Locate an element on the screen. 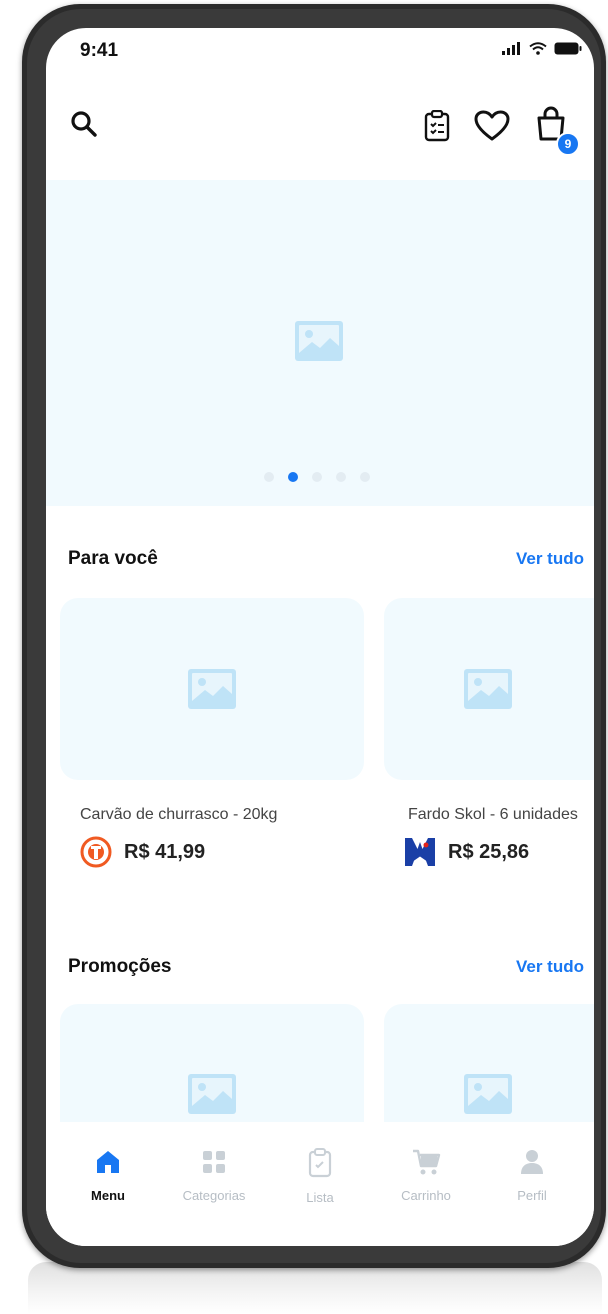  user-icon is located at coordinates (532, 1162).